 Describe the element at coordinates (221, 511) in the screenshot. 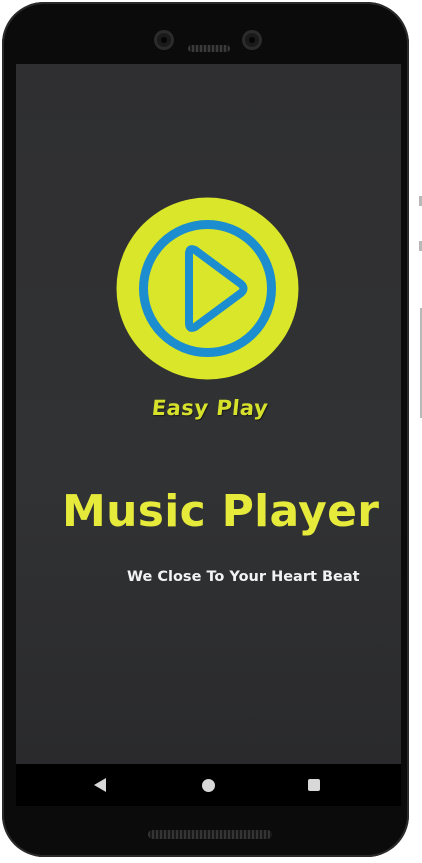

I see `app-title: Music Player` at that location.